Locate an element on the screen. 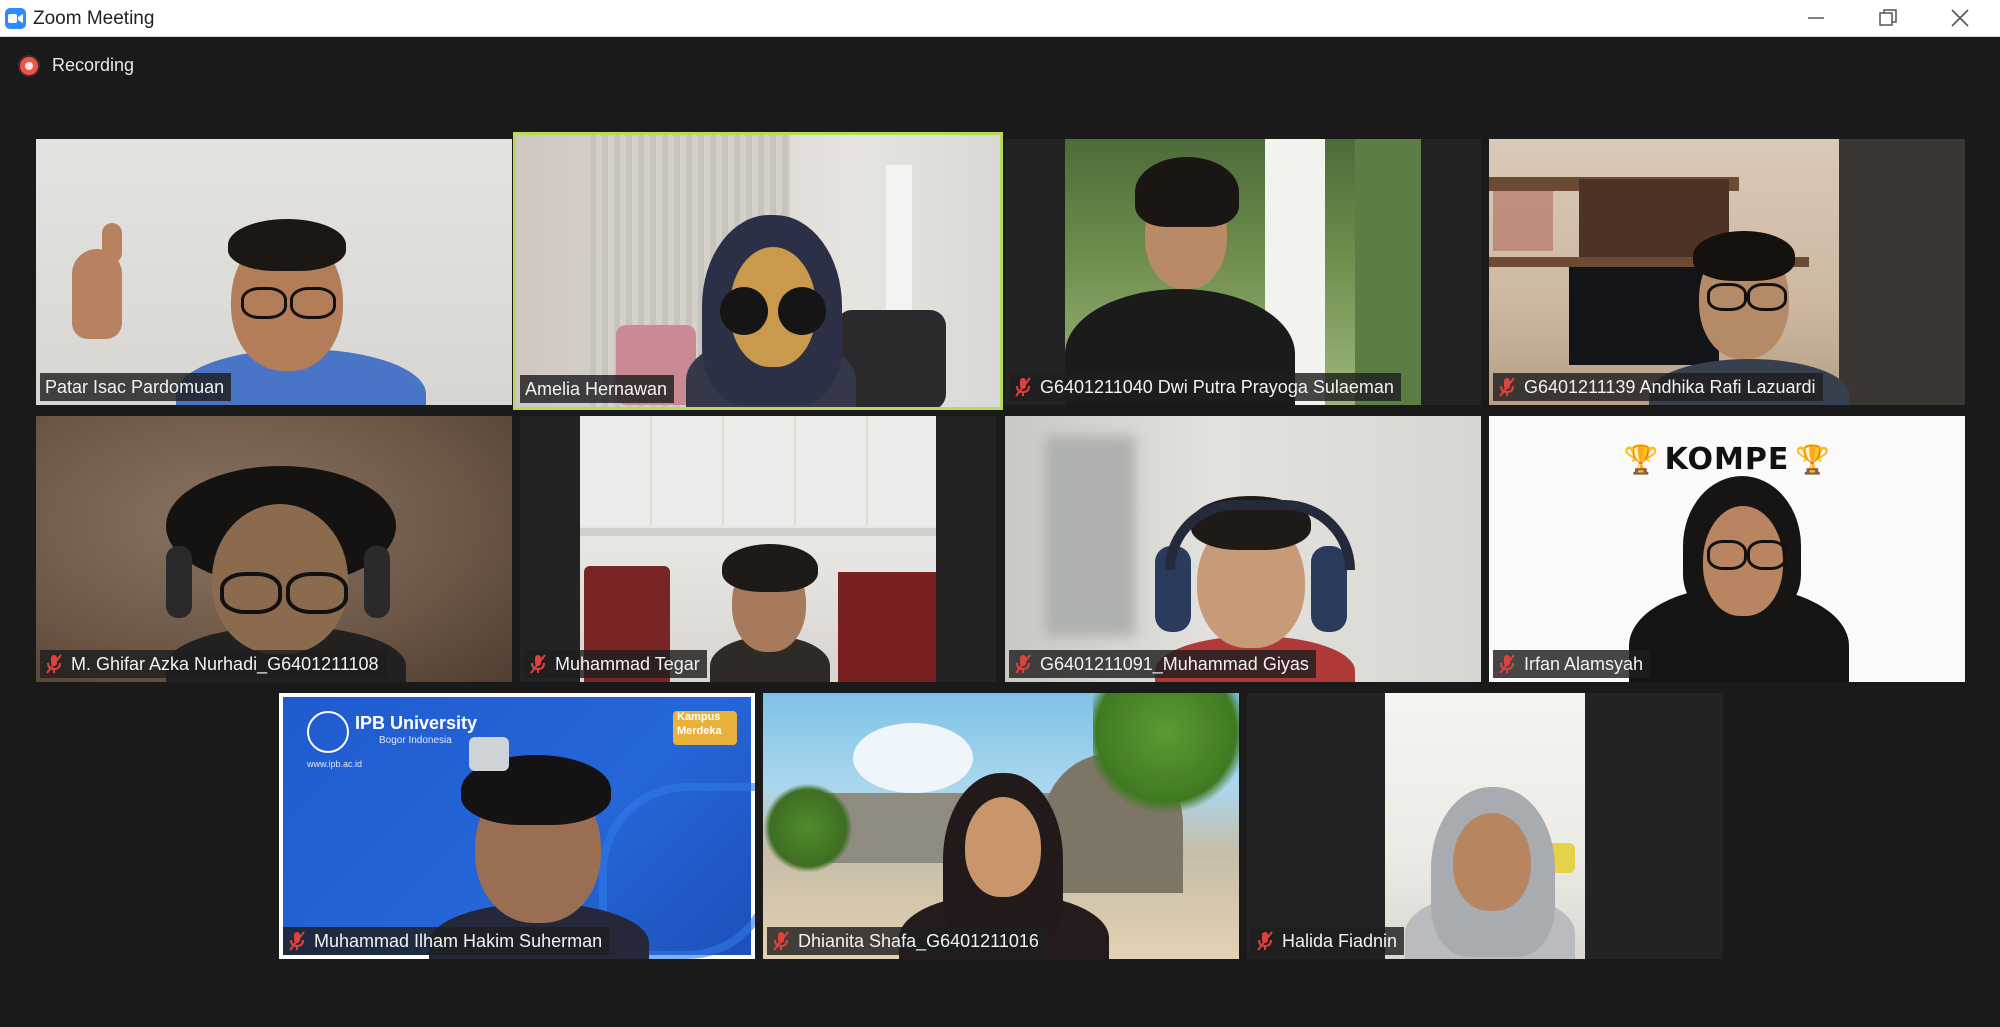 The image size is (2000, 1027). participant-name-label: Halida Fiadnin is located at coordinates (1328, 941).